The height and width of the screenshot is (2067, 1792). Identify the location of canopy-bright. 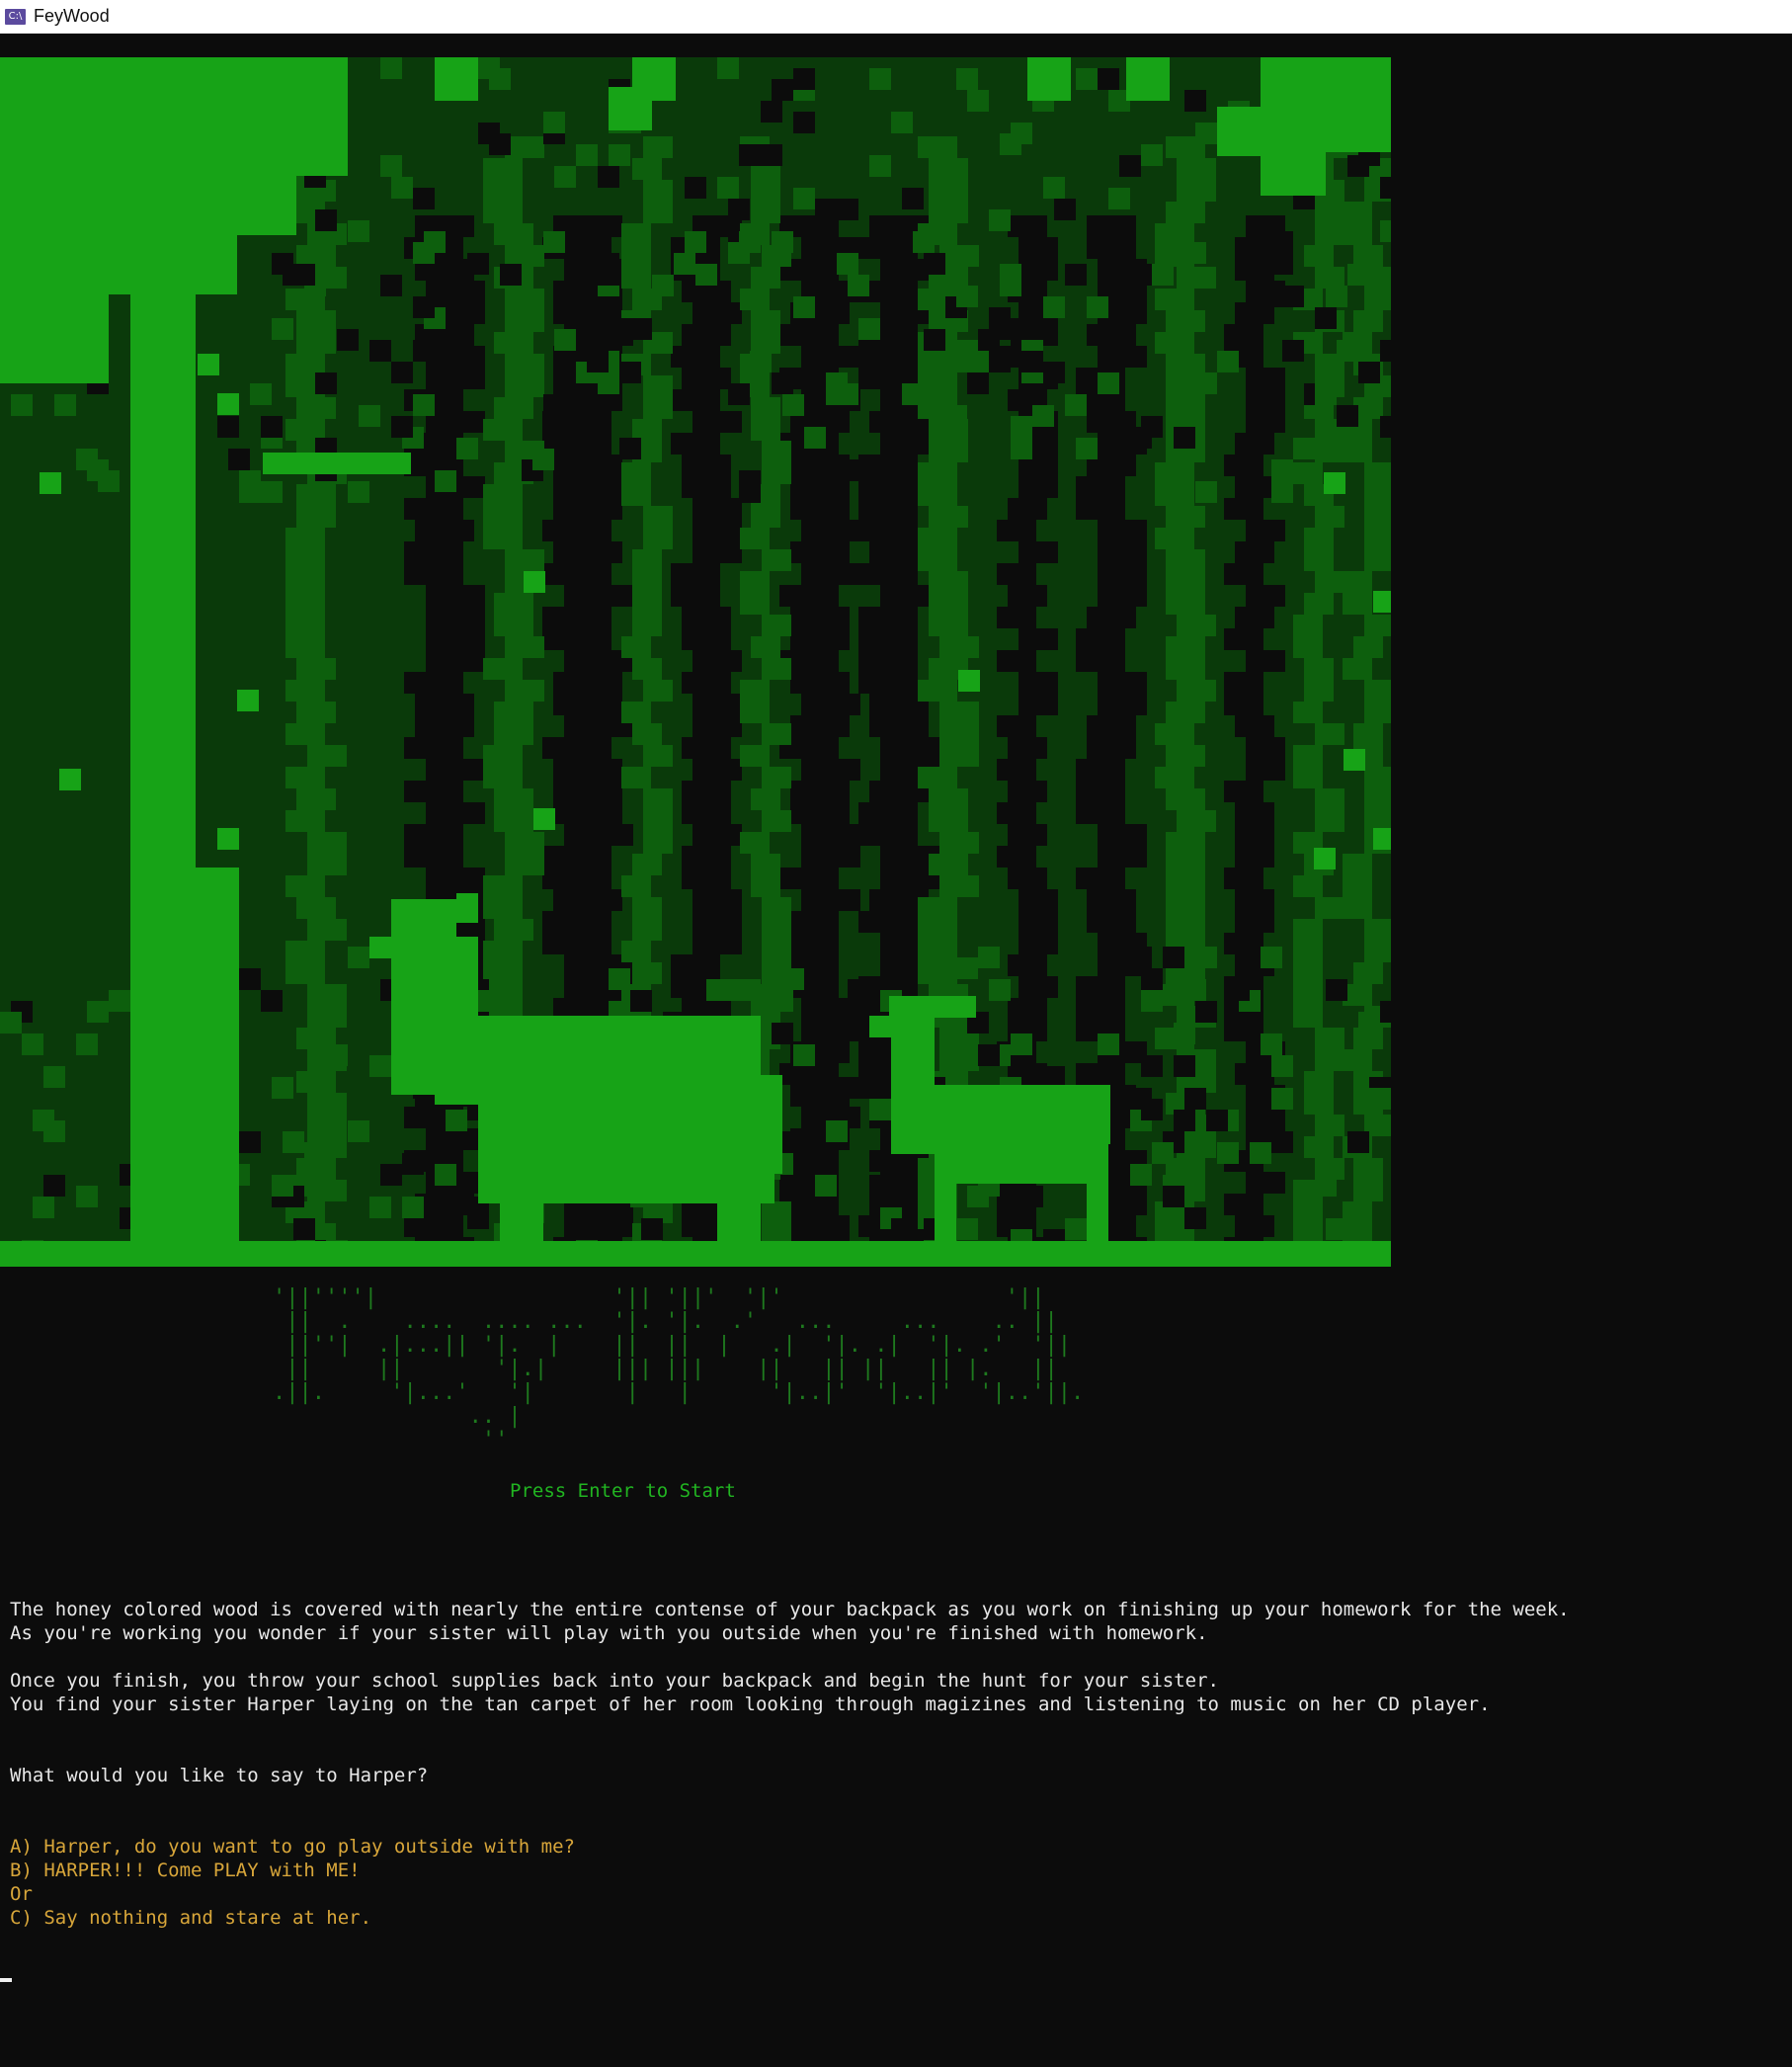
(174, 116).